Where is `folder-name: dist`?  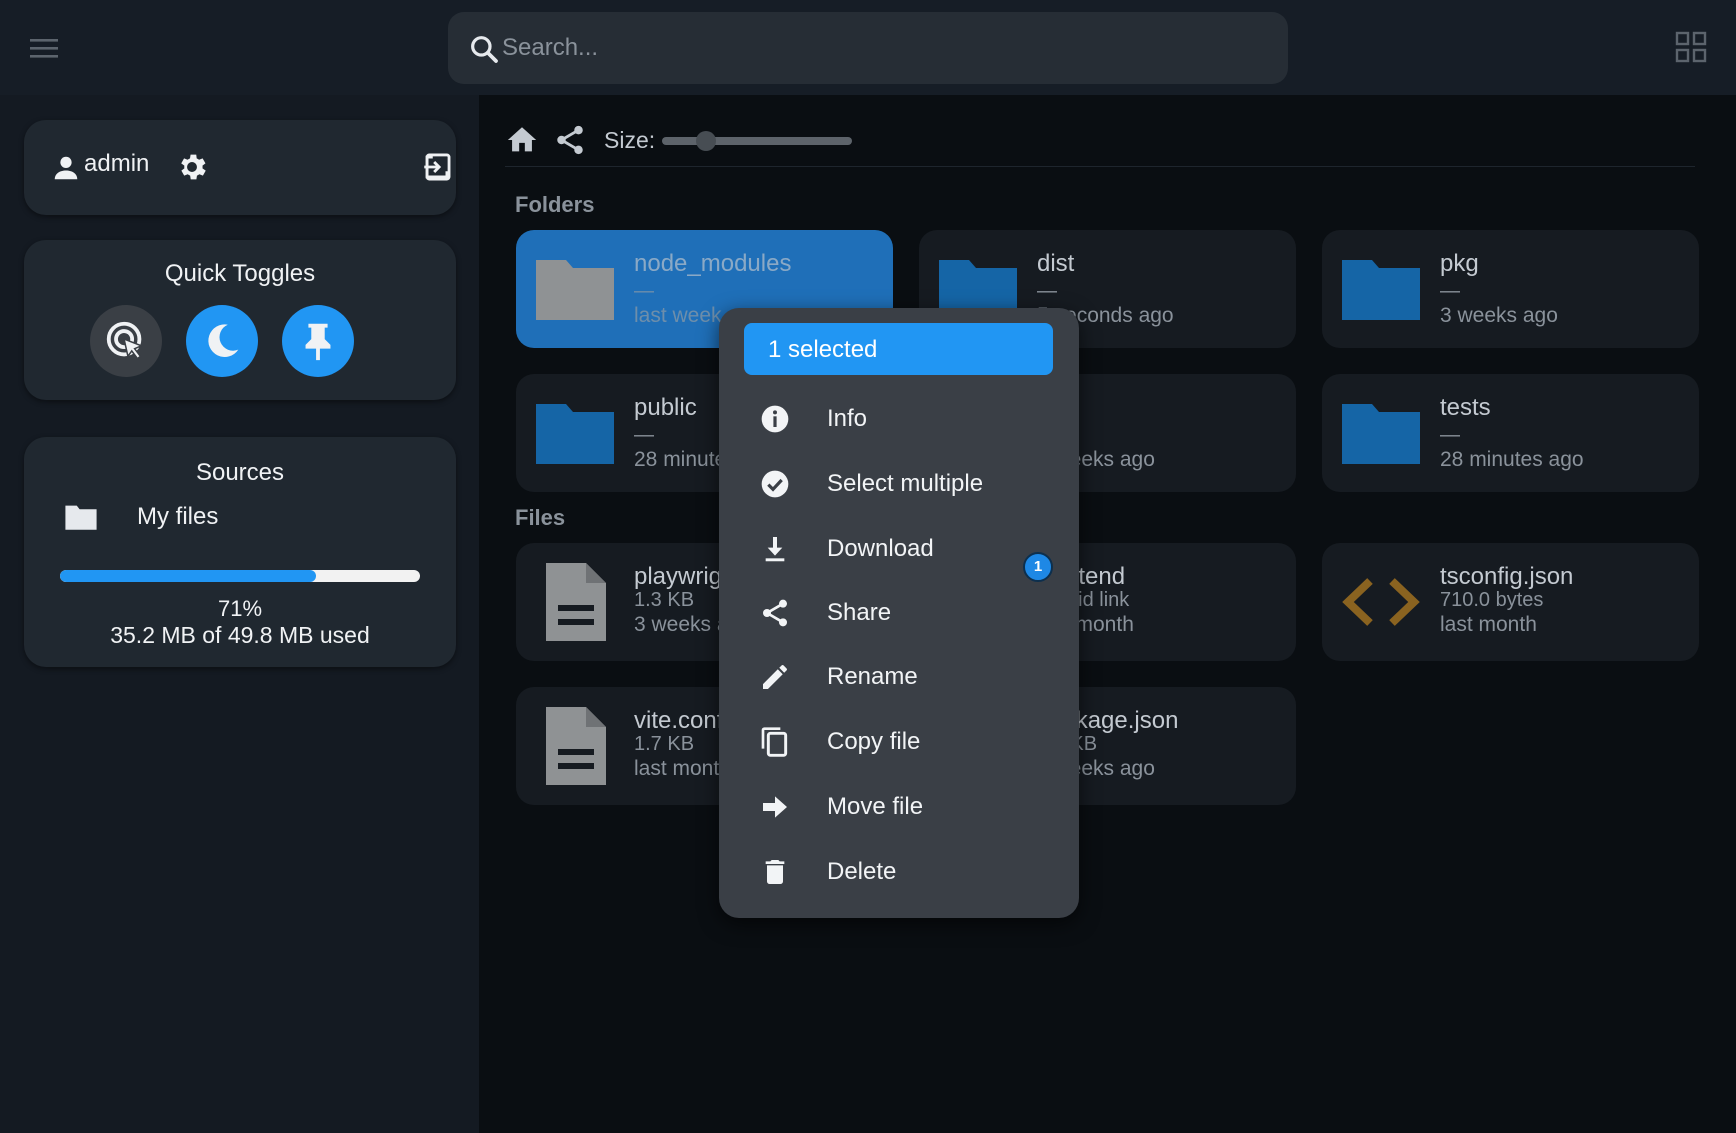
folder-name: dist is located at coordinates (1056, 263).